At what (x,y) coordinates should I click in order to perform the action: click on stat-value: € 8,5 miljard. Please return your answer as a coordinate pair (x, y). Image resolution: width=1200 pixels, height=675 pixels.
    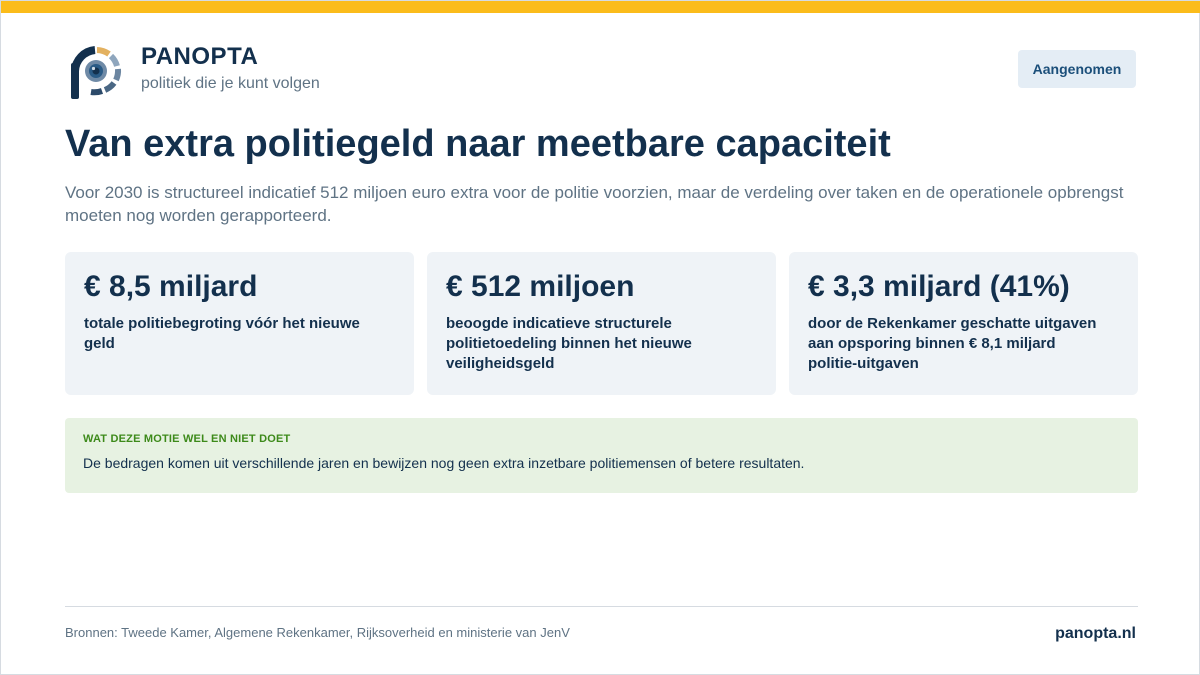
    Looking at the image, I should click on (171, 286).